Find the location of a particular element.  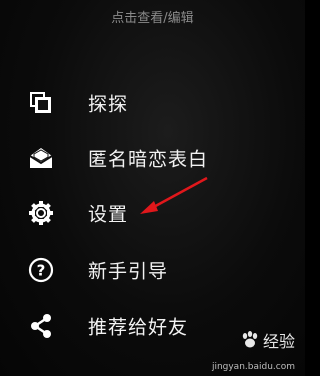

menu-item-anonymous-confession: 匿名暗恋表白 is located at coordinates (152, 158).